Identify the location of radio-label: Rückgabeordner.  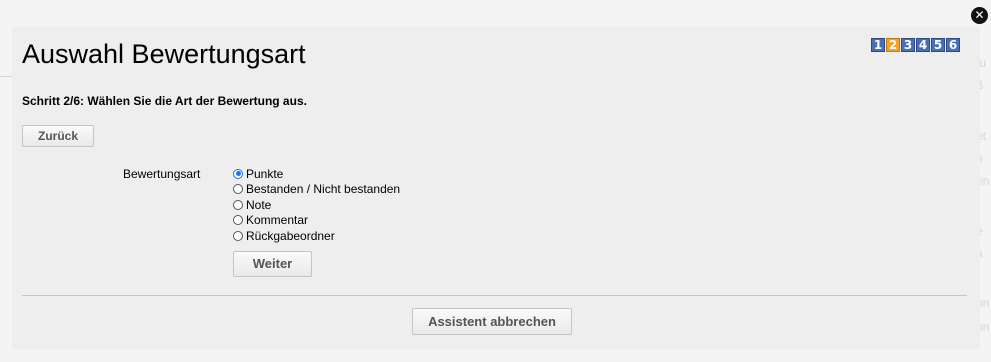
(290, 236).